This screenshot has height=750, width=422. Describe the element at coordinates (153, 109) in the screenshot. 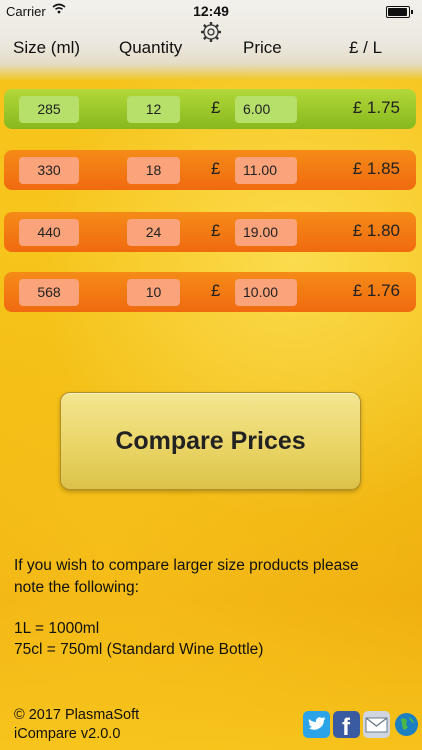

I see `quantity-input: 12` at that location.